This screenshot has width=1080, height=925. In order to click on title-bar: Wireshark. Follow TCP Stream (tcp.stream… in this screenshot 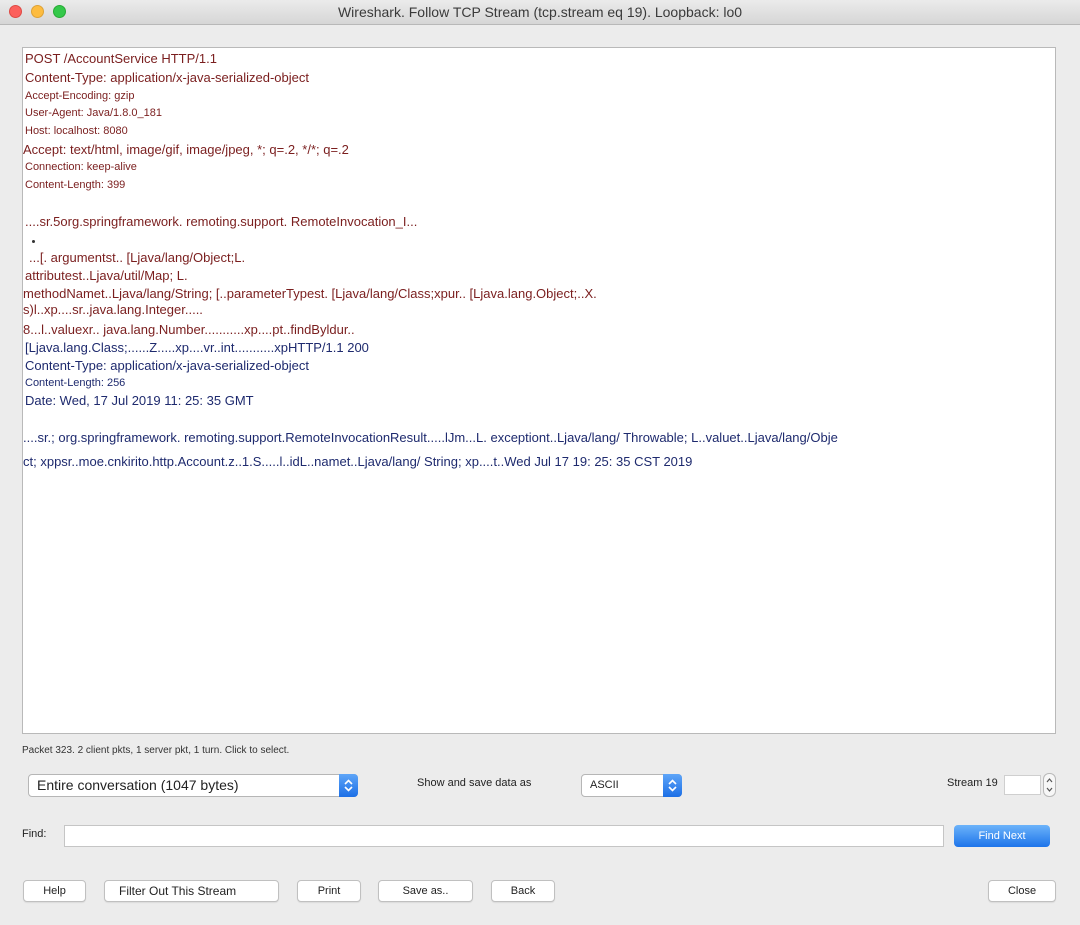, I will do `click(540, 12)`.